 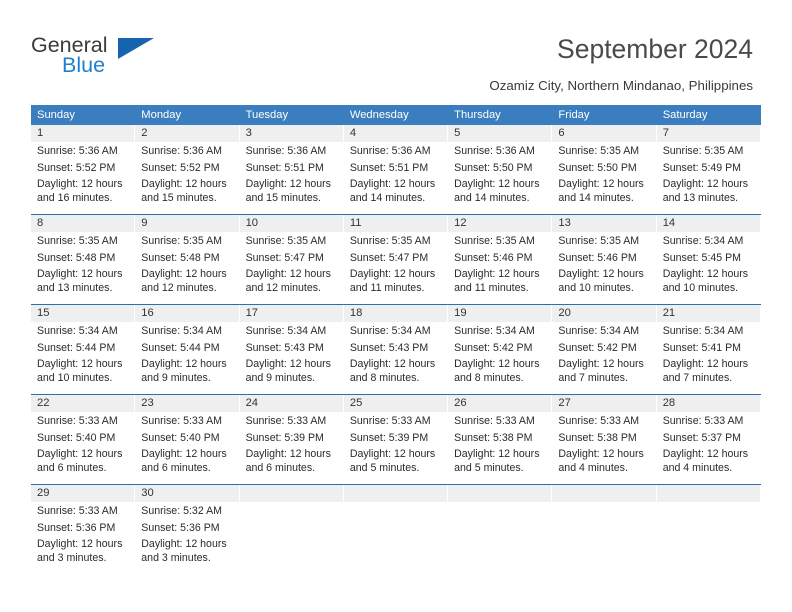 What do you see at coordinates (477, 115) in the screenshot?
I see `weekday-header-thursday: Thursday` at bounding box center [477, 115].